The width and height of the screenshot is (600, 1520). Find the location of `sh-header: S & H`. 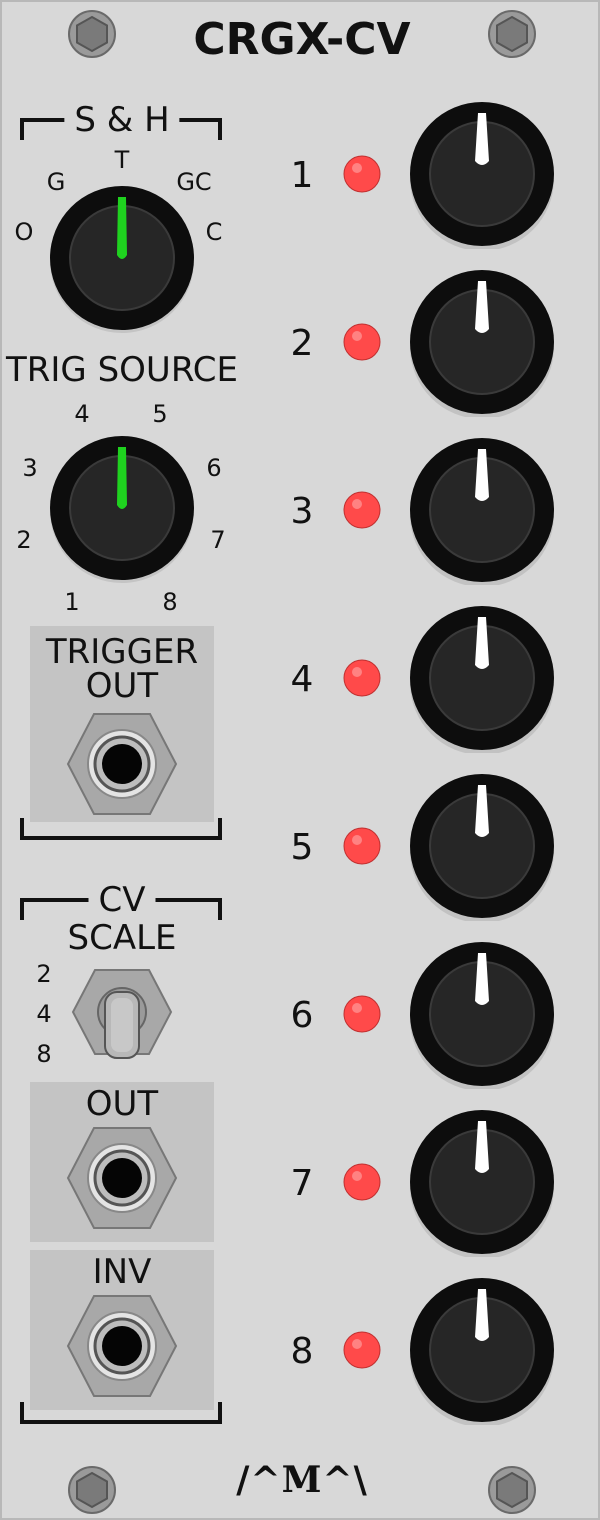

sh-header: S & H is located at coordinates (122, 120).